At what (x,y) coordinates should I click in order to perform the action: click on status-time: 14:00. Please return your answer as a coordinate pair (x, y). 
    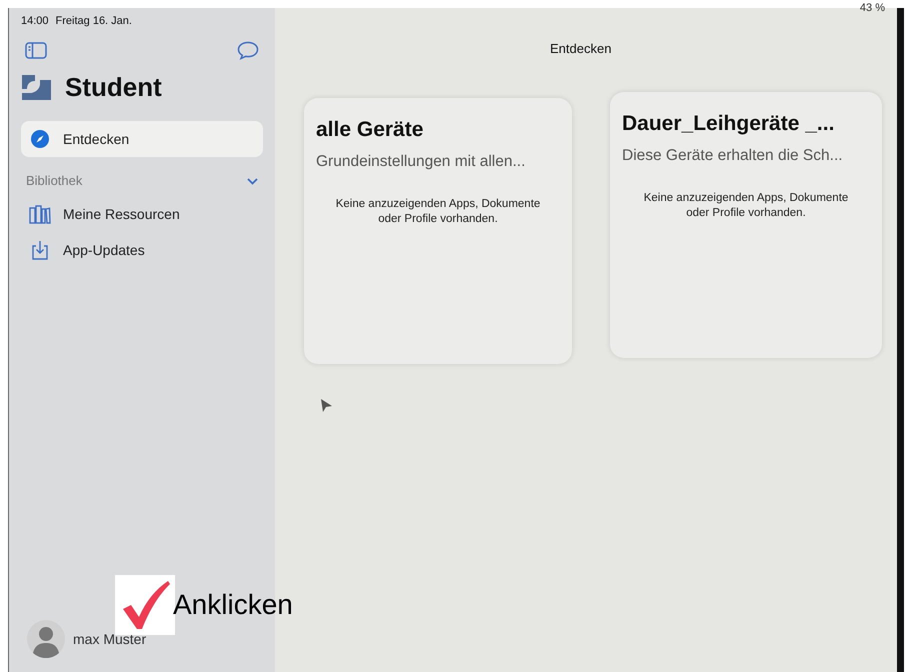
    Looking at the image, I should click on (35, 21).